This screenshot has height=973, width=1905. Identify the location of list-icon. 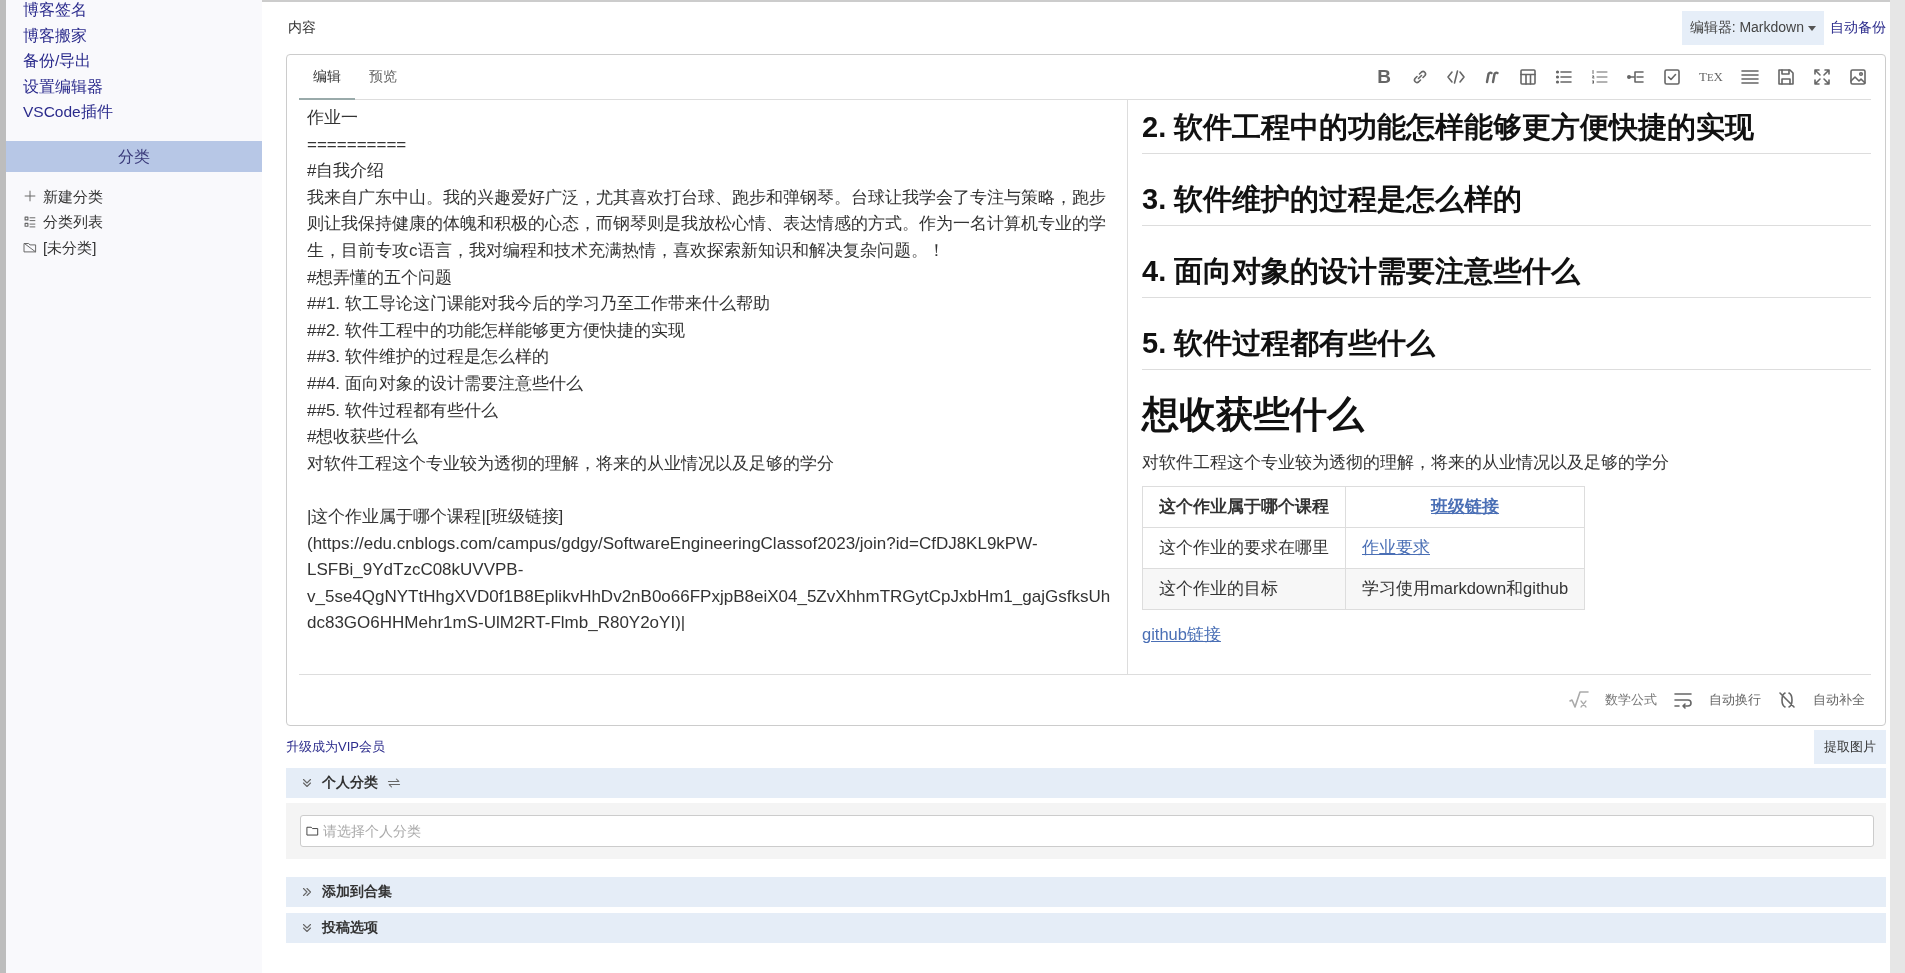
(30, 221).